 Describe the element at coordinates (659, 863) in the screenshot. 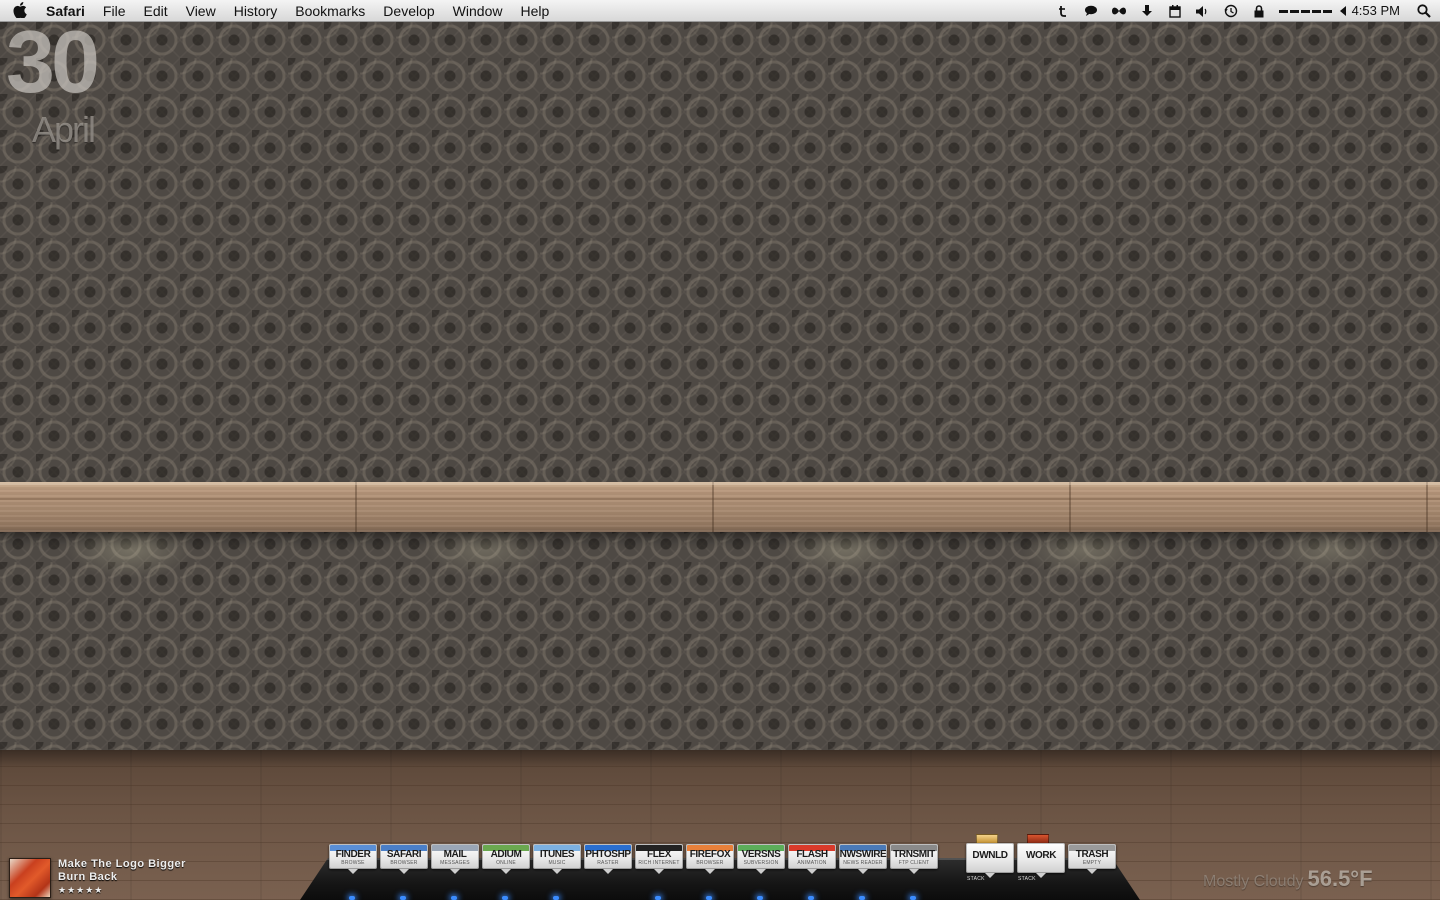

I see `dock-sublabel: RICH INTERNET` at that location.